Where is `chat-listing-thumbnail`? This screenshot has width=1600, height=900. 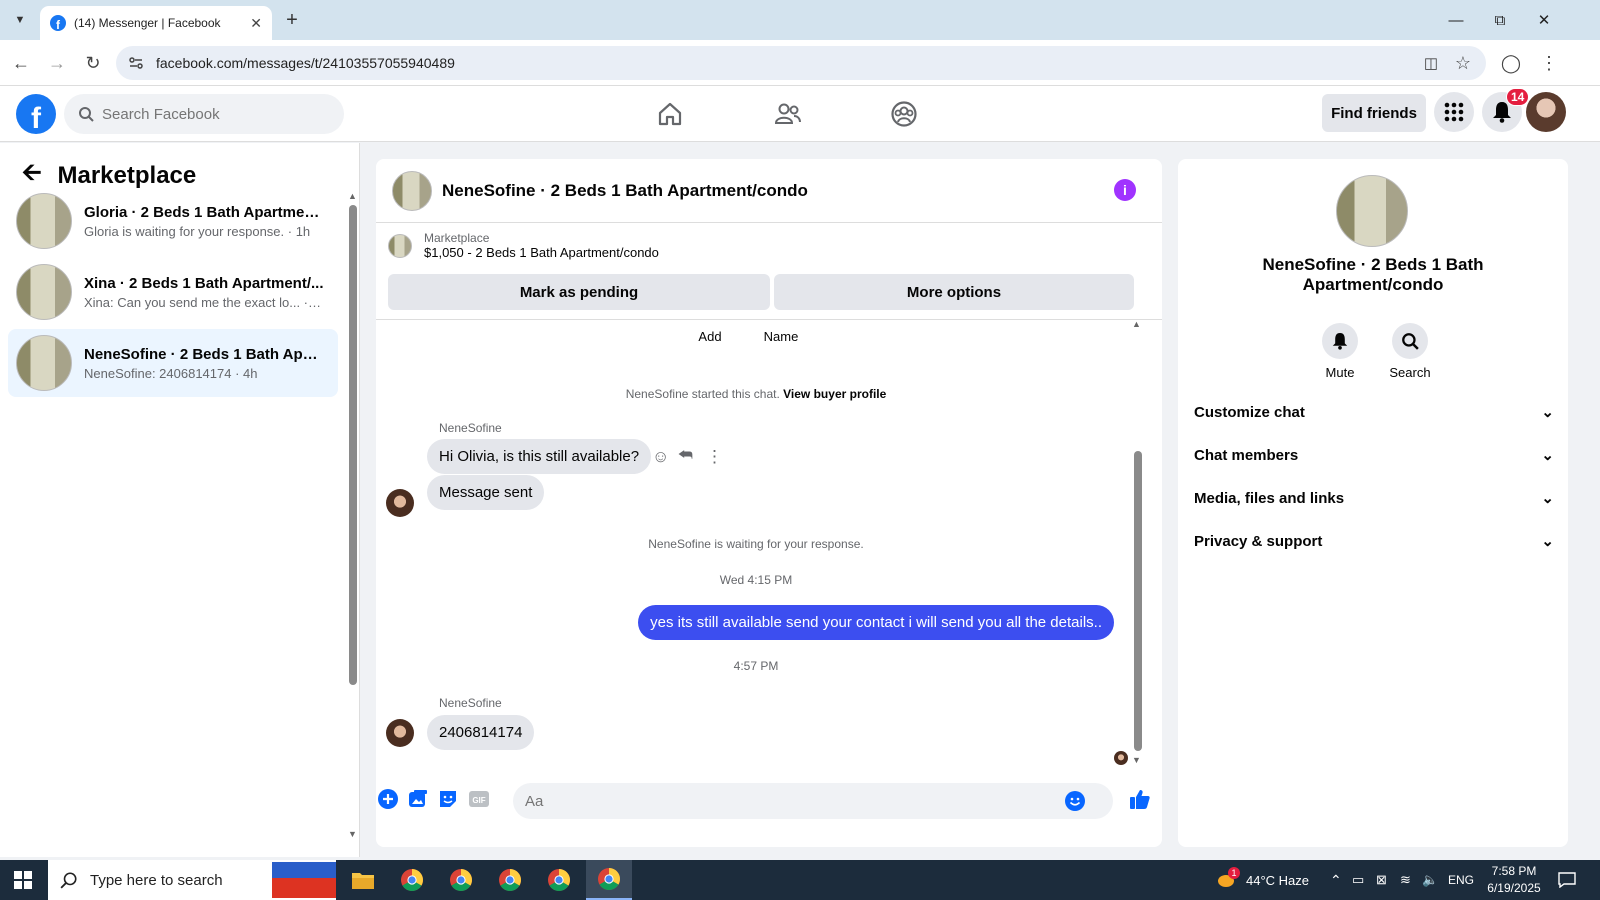
chat-listing-thumbnail is located at coordinates (412, 190).